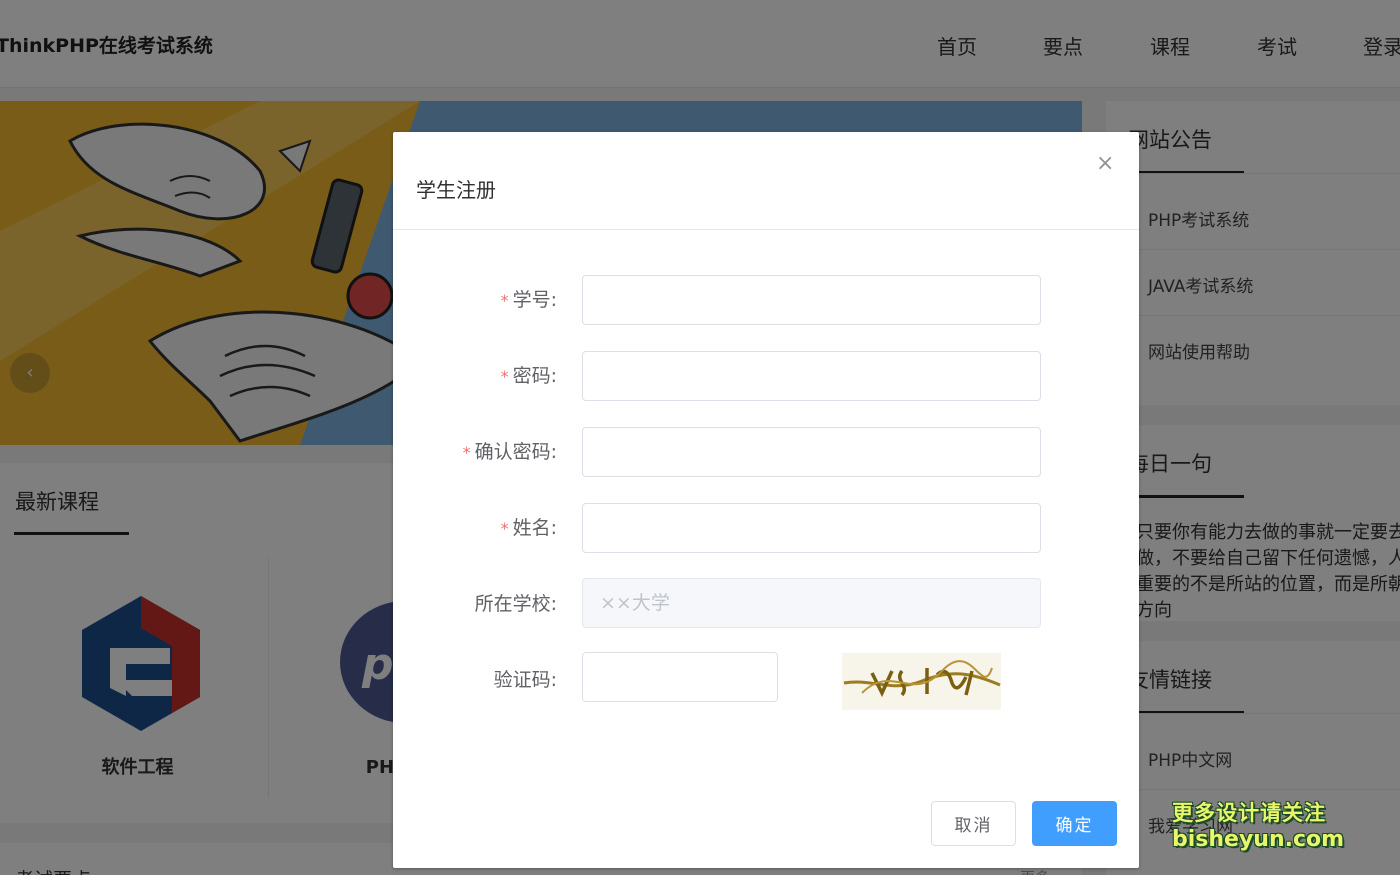 The width and height of the screenshot is (1400, 875). What do you see at coordinates (1105, 164) in the screenshot?
I see `close-icon: ×` at bounding box center [1105, 164].